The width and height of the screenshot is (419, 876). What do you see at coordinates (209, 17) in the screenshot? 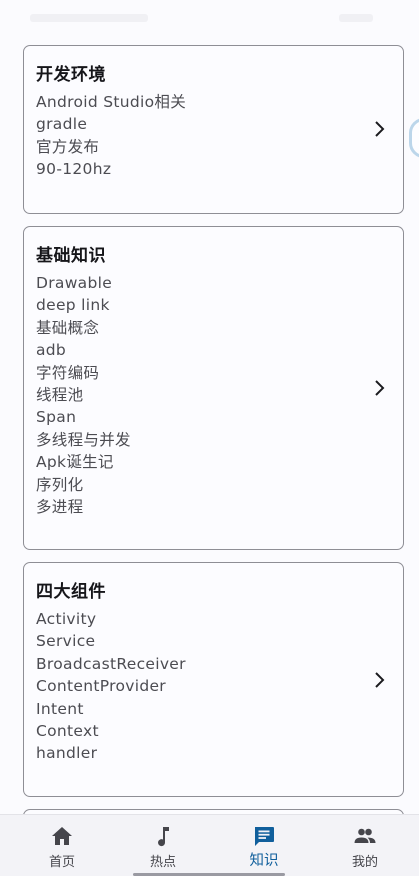
I see `status-bar` at bounding box center [209, 17].